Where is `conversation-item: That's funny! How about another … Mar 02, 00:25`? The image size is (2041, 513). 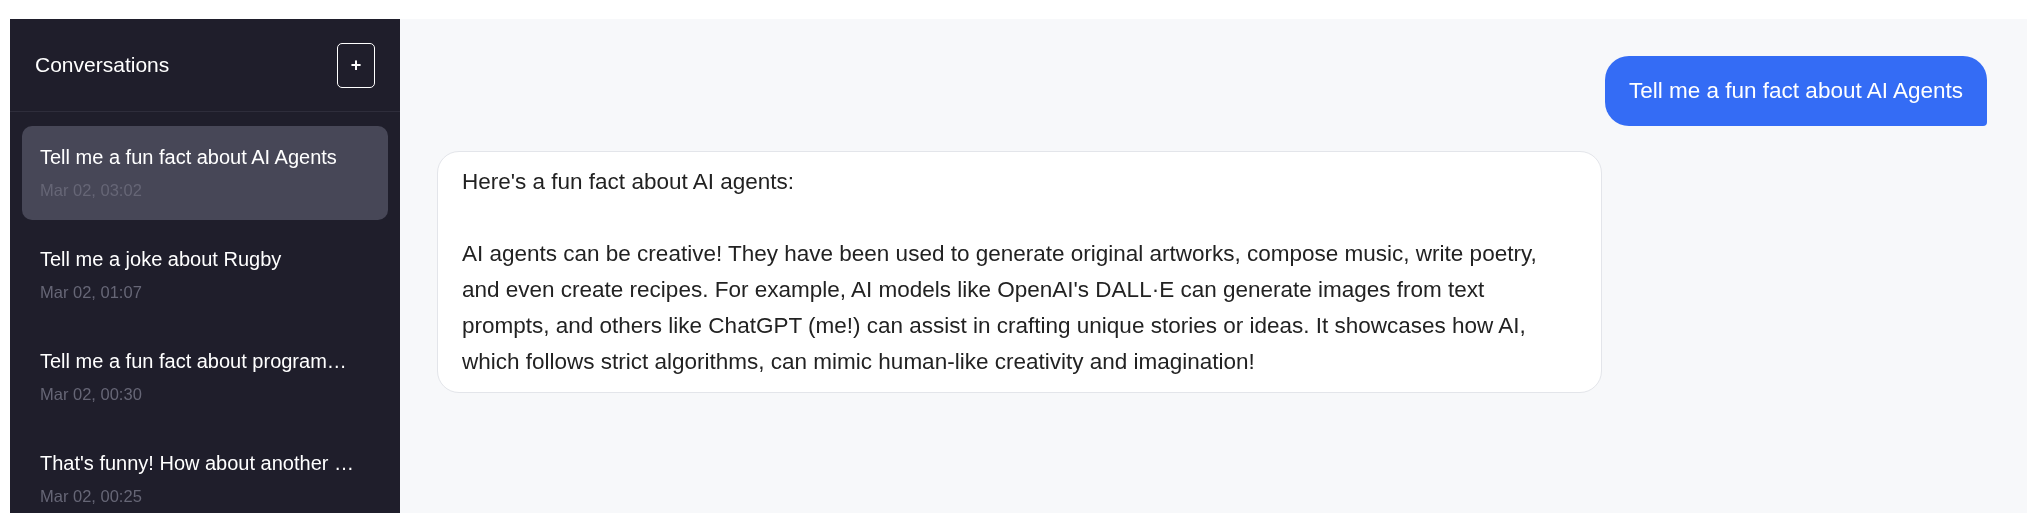 conversation-item: That's funny! How about another … Mar 02, 00:25 is located at coordinates (205, 472).